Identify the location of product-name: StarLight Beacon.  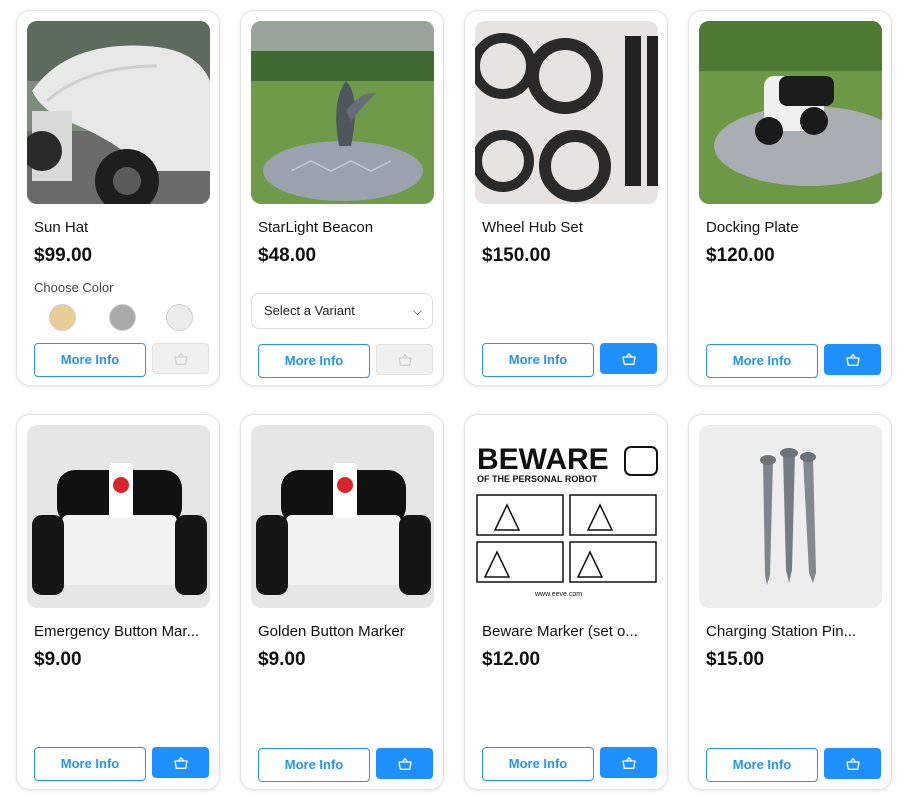
(316, 227).